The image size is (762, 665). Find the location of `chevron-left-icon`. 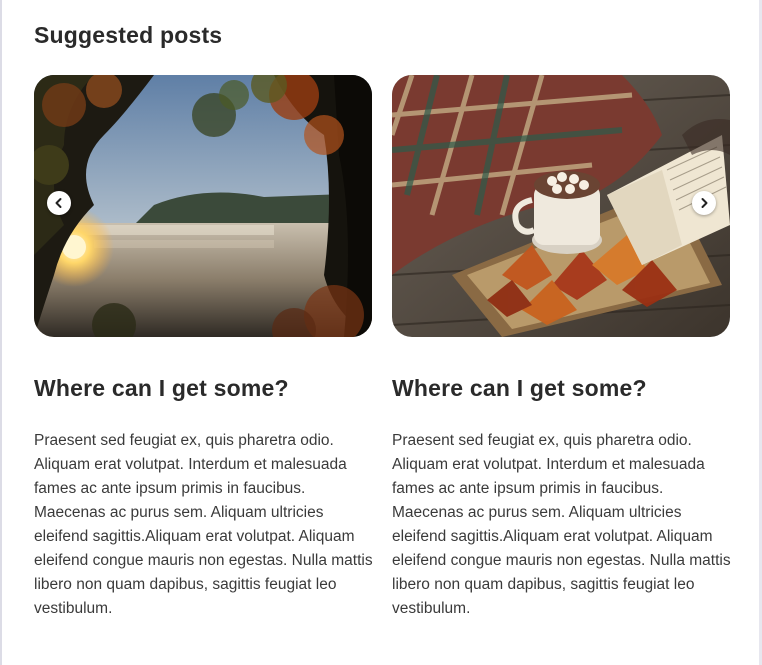

chevron-left-icon is located at coordinates (58, 203).